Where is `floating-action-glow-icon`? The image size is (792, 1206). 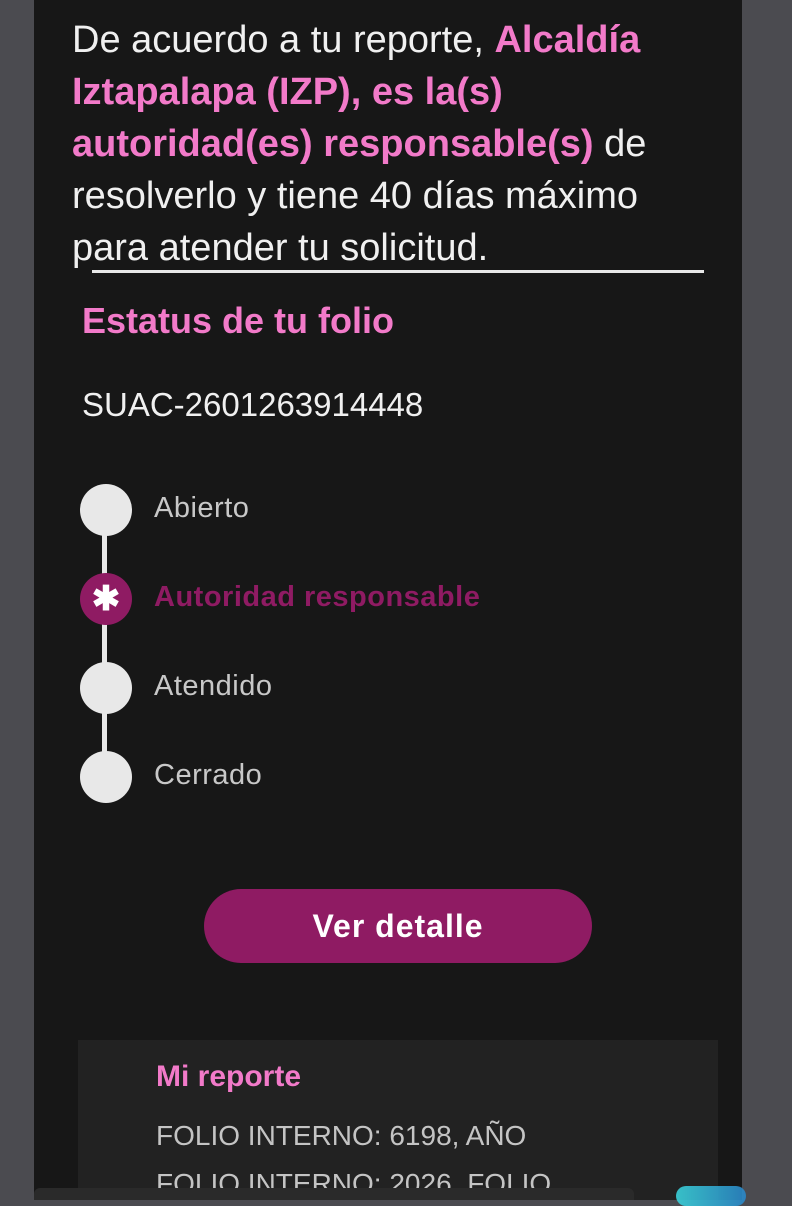 floating-action-glow-icon is located at coordinates (711, 1196).